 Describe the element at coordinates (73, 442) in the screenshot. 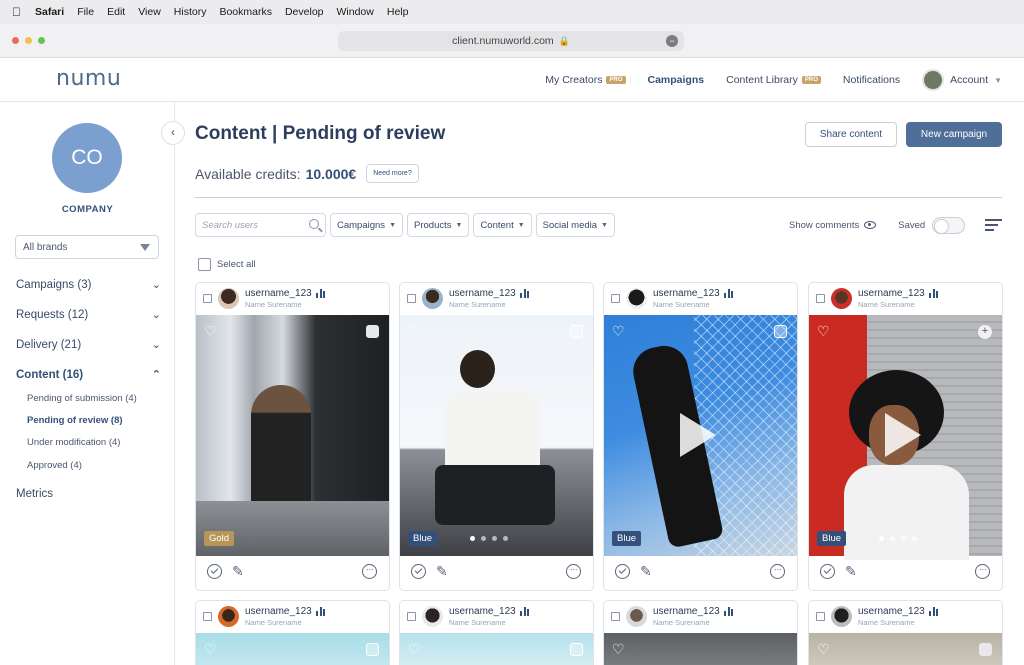

I see `sidebar-sub-under-modification: Under modification (4)` at that location.